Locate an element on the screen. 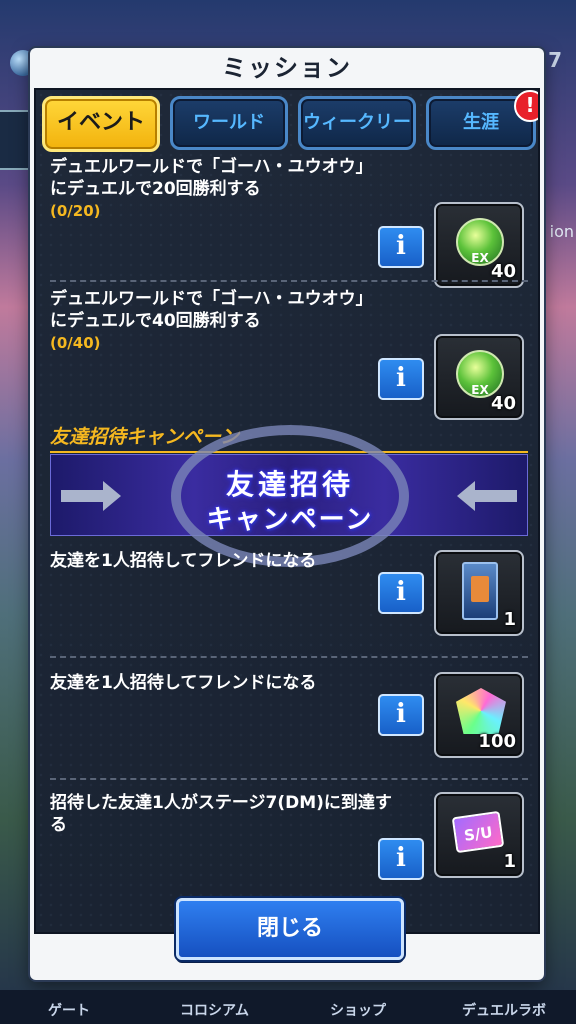 This screenshot has width=576, height=1024. bottom-nav: ゲート コロシアム ショップ デュエルラボ is located at coordinates (288, 1007).